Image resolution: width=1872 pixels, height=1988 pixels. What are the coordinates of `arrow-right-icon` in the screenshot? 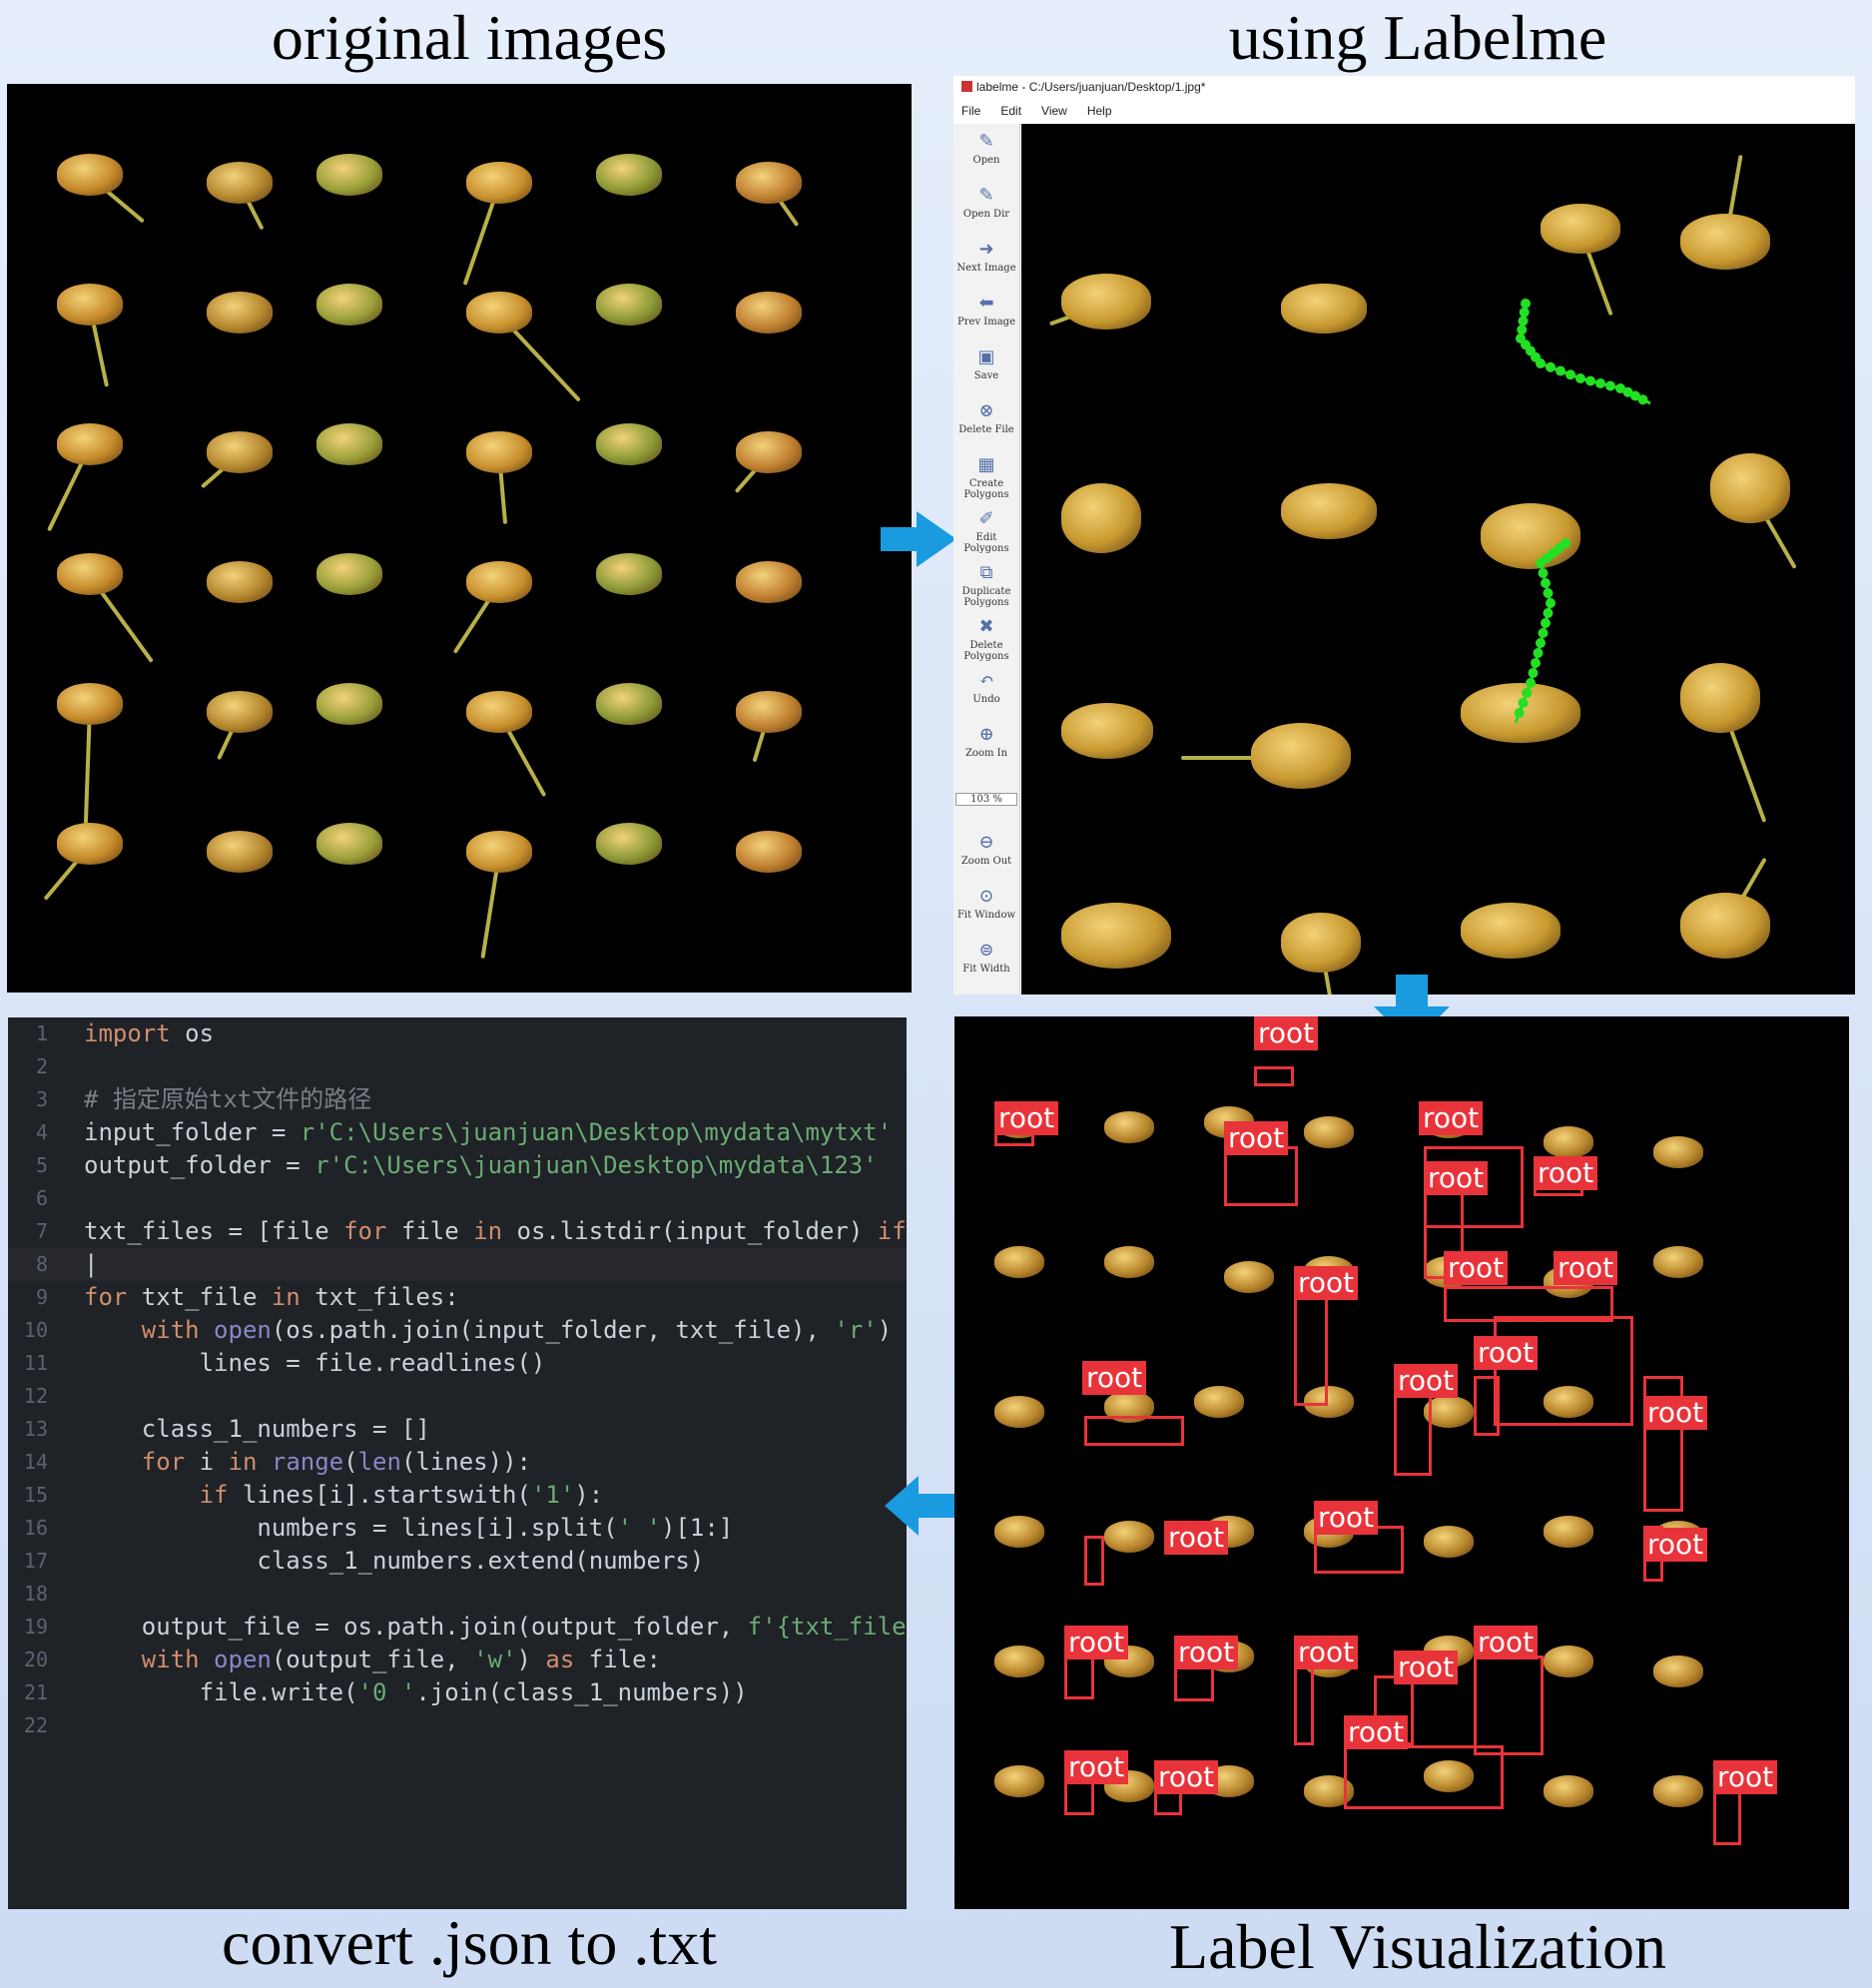 It's located at (918, 539).